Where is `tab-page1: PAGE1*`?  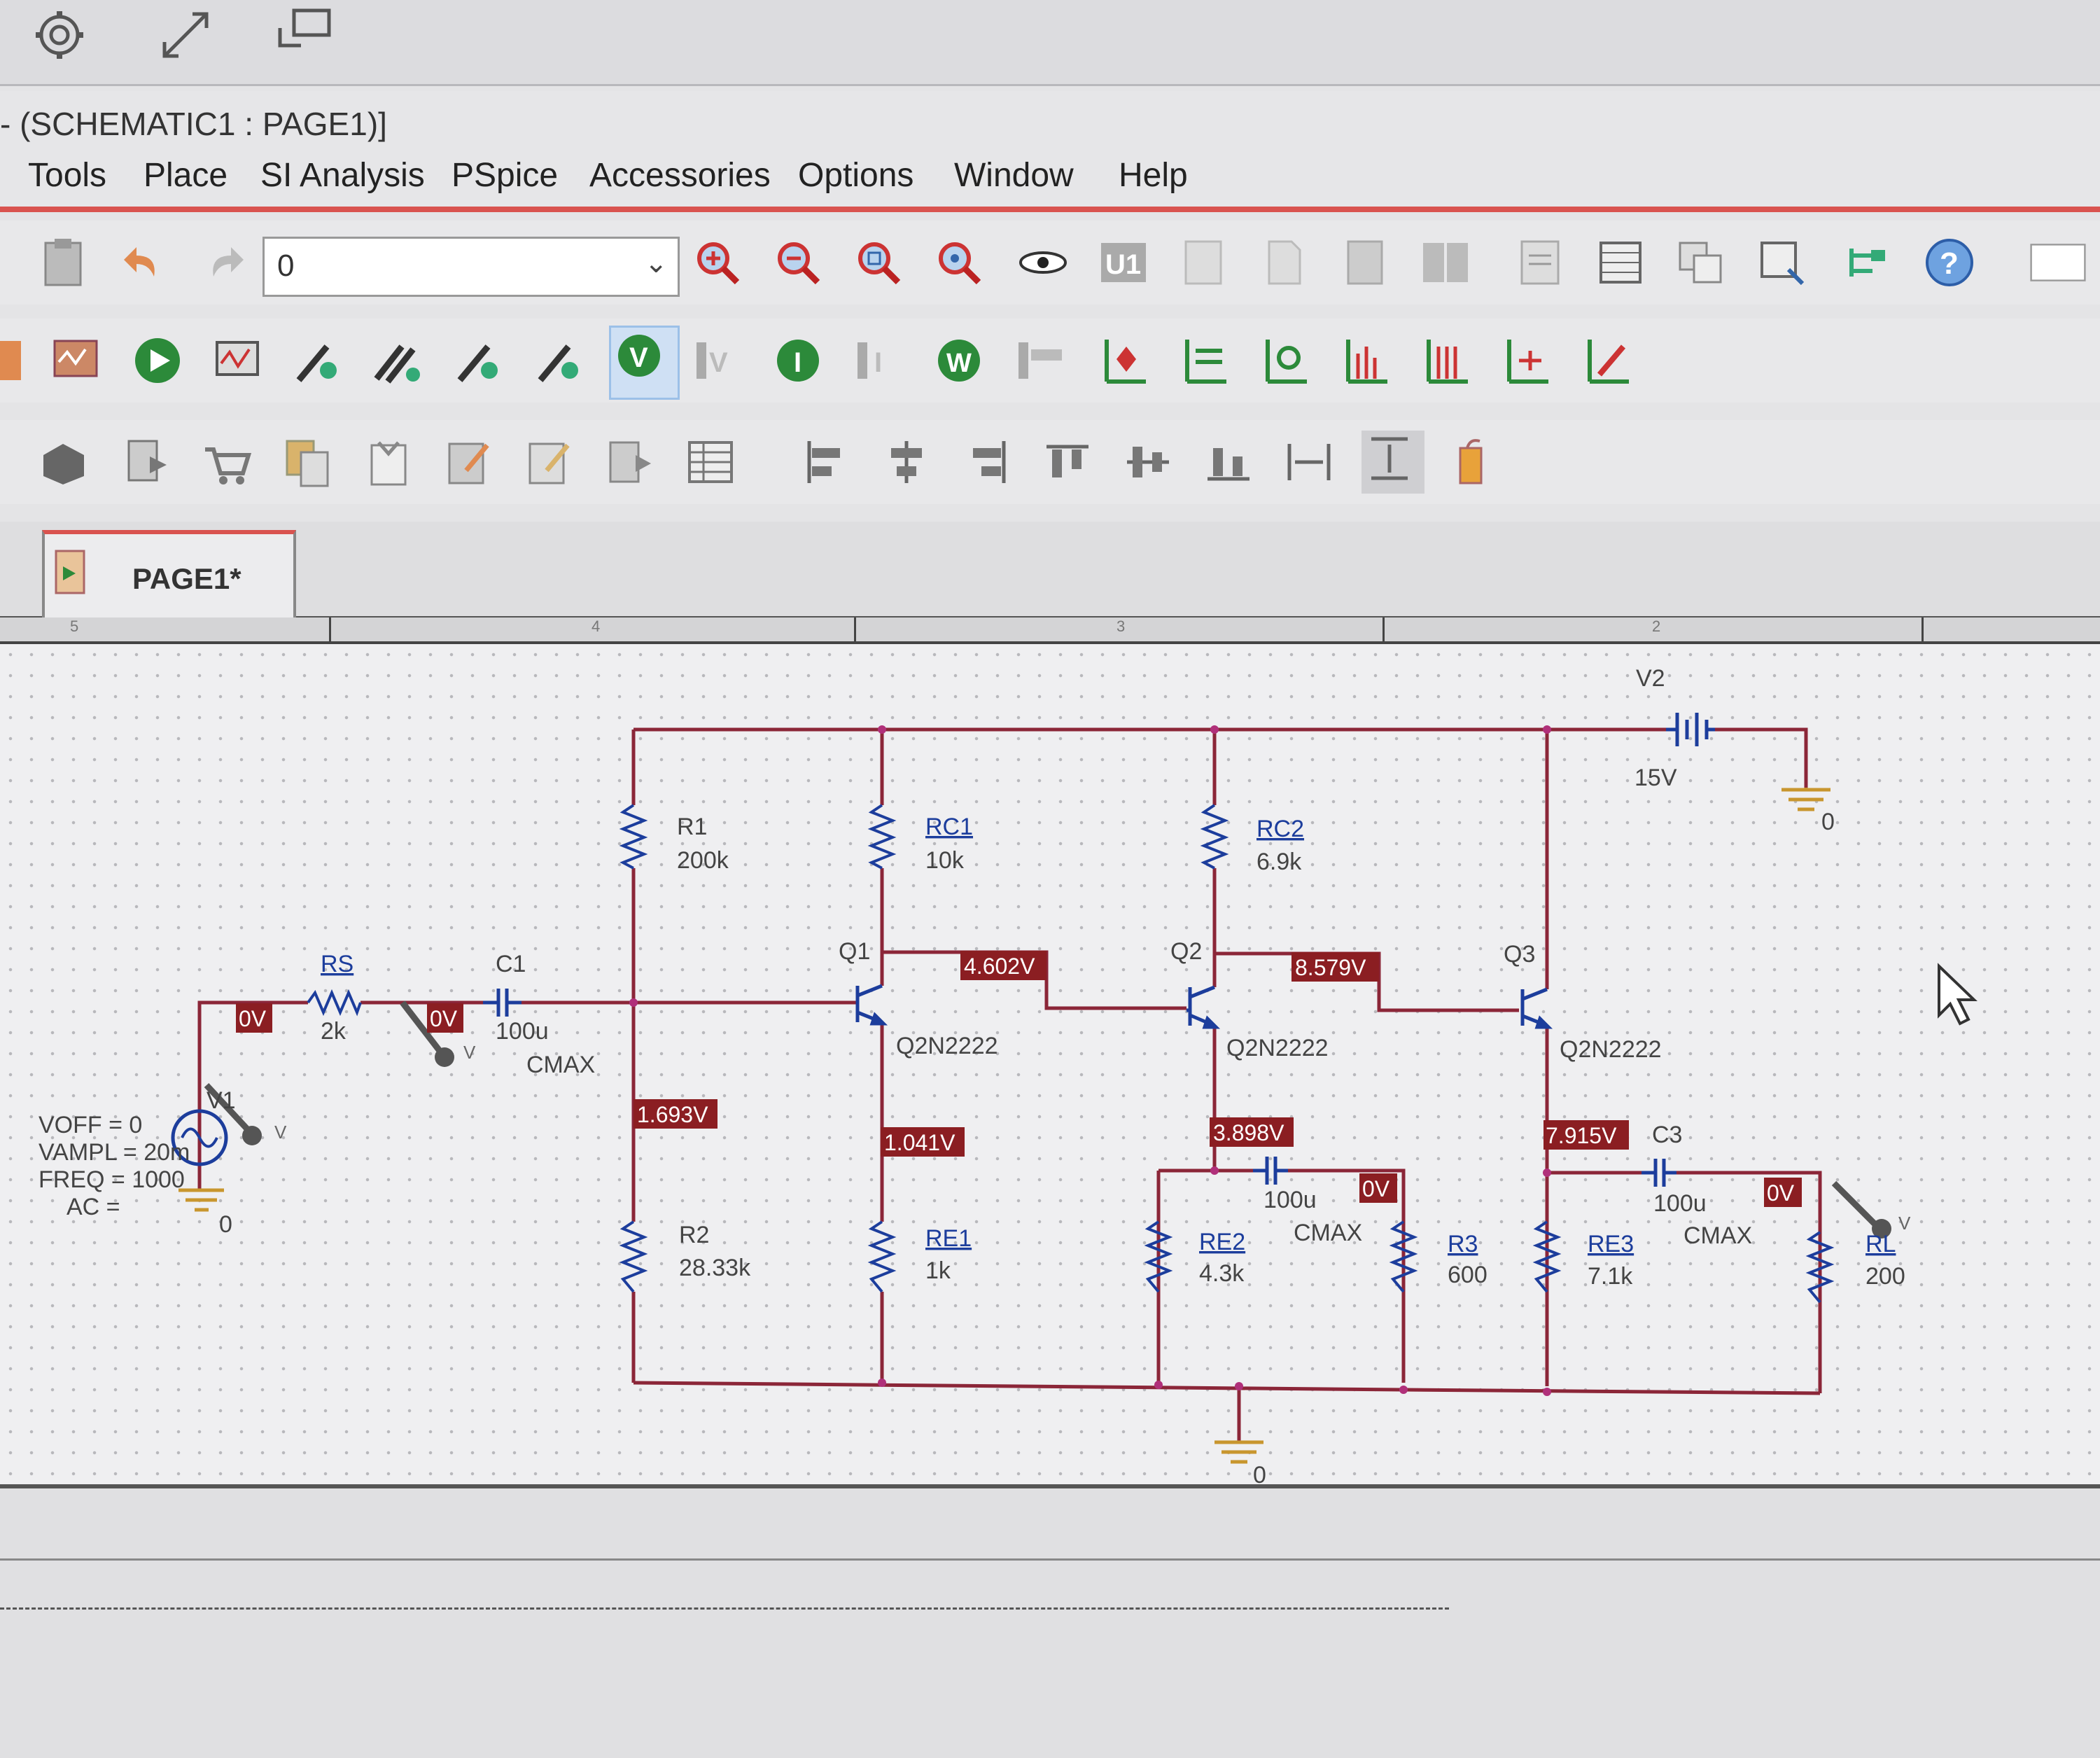 tab-page1: PAGE1* is located at coordinates (169, 574).